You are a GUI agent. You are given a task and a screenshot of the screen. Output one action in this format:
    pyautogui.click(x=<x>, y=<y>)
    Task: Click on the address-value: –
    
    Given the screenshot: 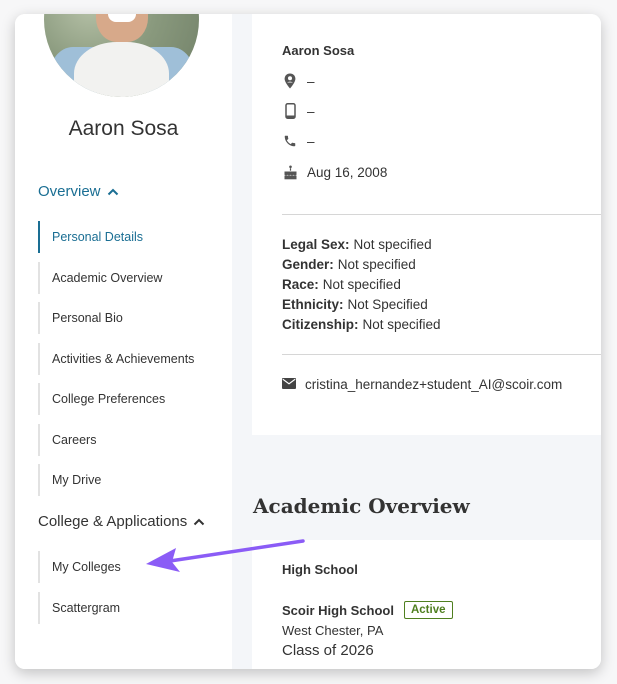 What is the action you would take?
    pyautogui.click(x=311, y=81)
    